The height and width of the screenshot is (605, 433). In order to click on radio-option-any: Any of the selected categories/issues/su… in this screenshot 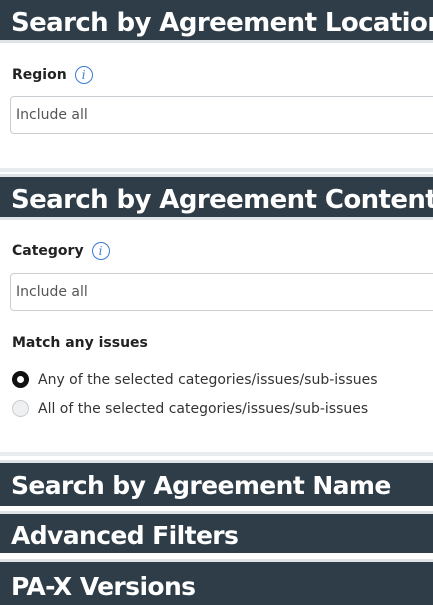, I will do `click(195, 379)`.